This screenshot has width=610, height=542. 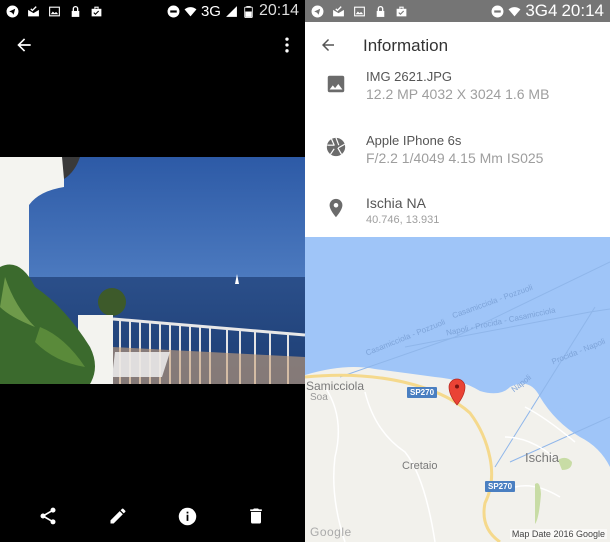 What do you see at coordinates (152, 516) in the screenshot?
I see `photo-action-bar` at bounding box center [152, 516].